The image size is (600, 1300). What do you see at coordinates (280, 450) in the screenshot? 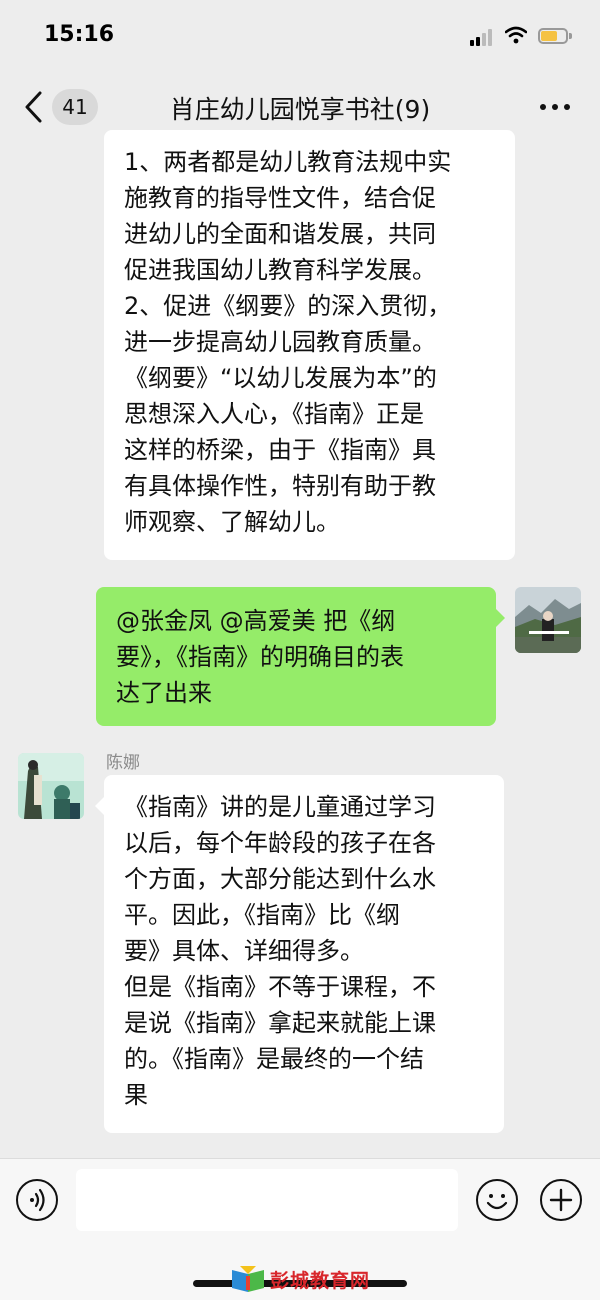
I see `message-line: 这样的桥梁，由于《指南》具` at bounding box center [280, 450].